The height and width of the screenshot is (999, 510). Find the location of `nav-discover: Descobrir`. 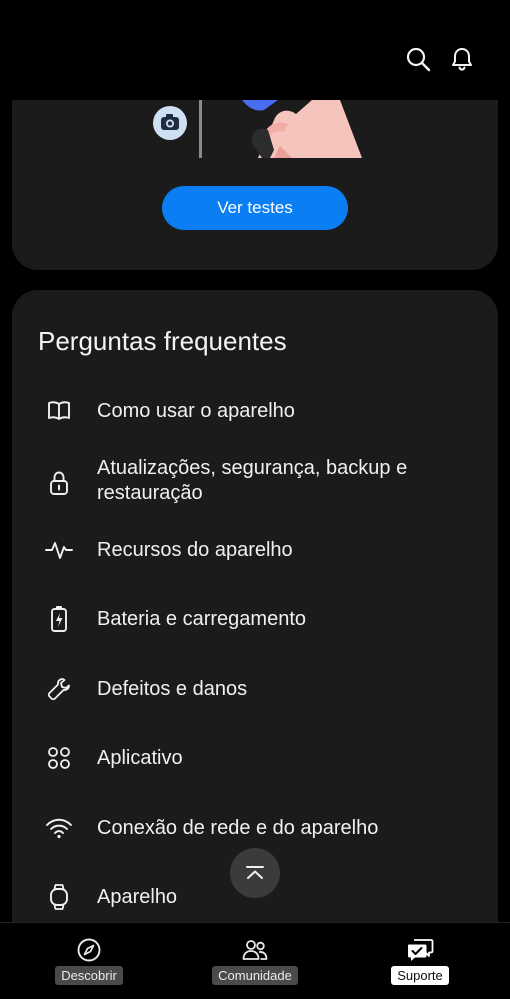

nav-discover: Descobrir is located at coordinates (89, 961).